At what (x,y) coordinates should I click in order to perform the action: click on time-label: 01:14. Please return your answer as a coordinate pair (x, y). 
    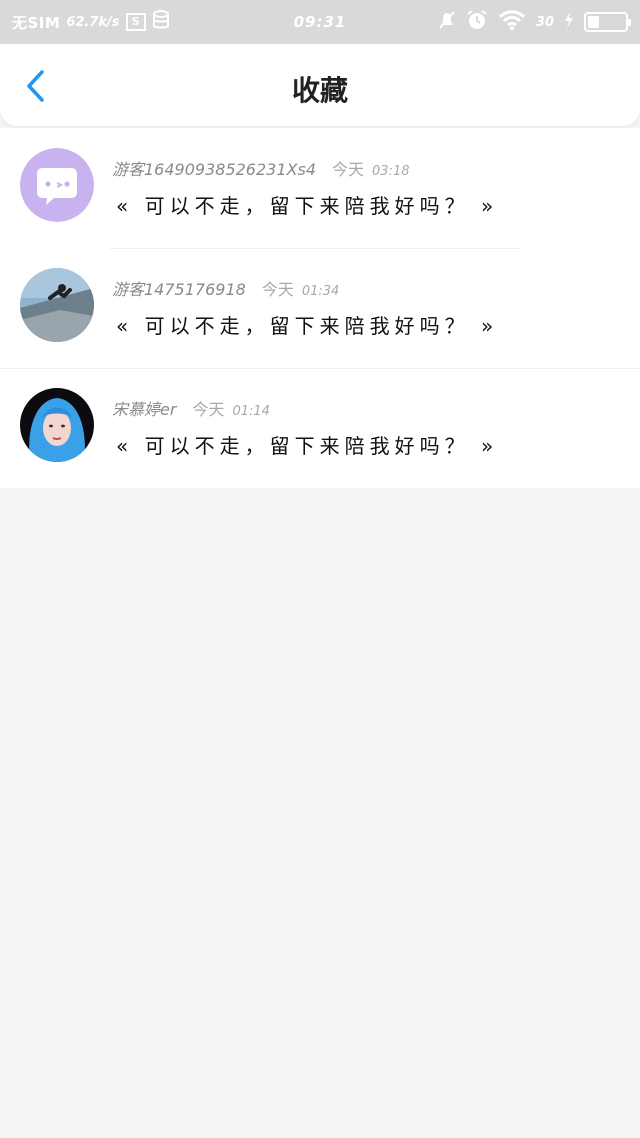
    Looking at the image, I should click on (251, 411).